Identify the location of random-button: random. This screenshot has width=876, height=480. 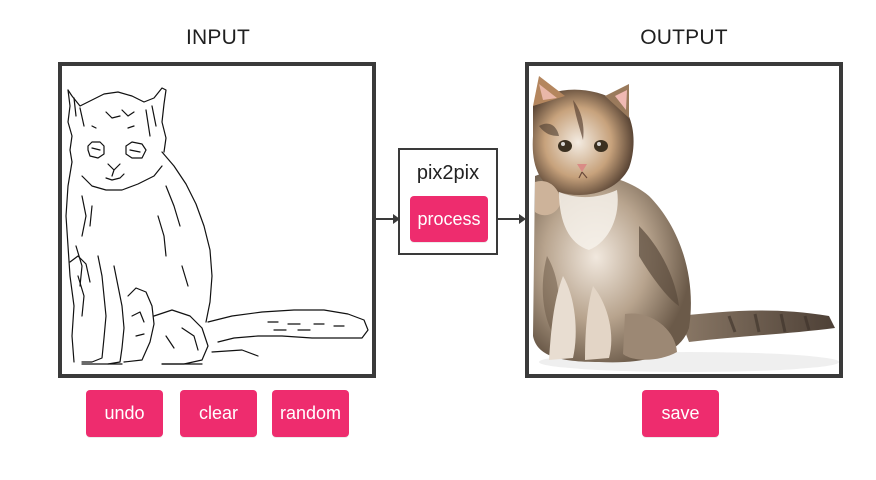
(310, 413).